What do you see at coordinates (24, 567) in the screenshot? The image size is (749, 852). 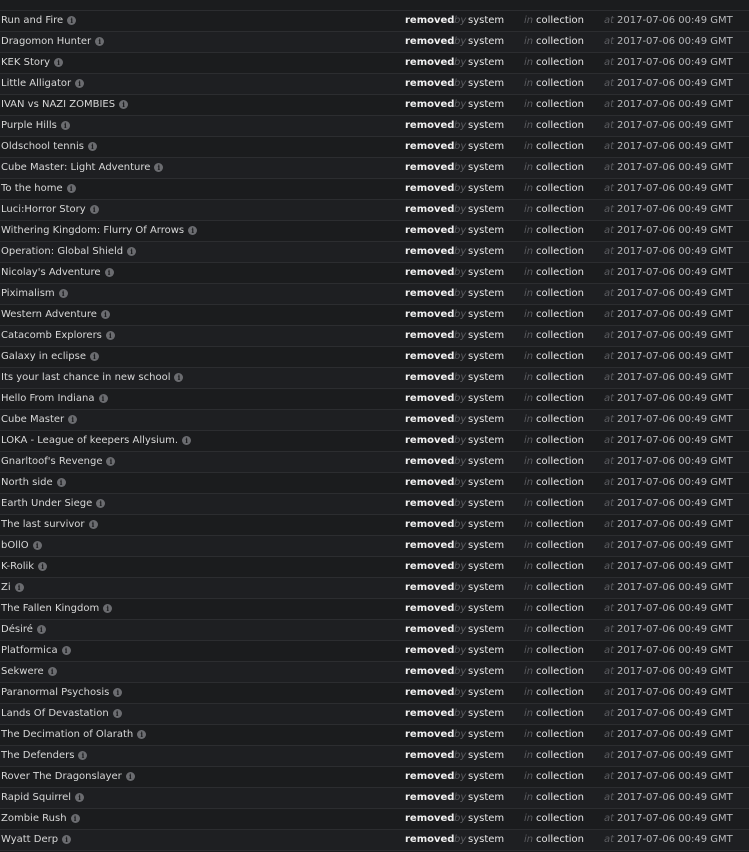 I see `game-title-link: K-Rolik i` at bounding box center [24, 567].